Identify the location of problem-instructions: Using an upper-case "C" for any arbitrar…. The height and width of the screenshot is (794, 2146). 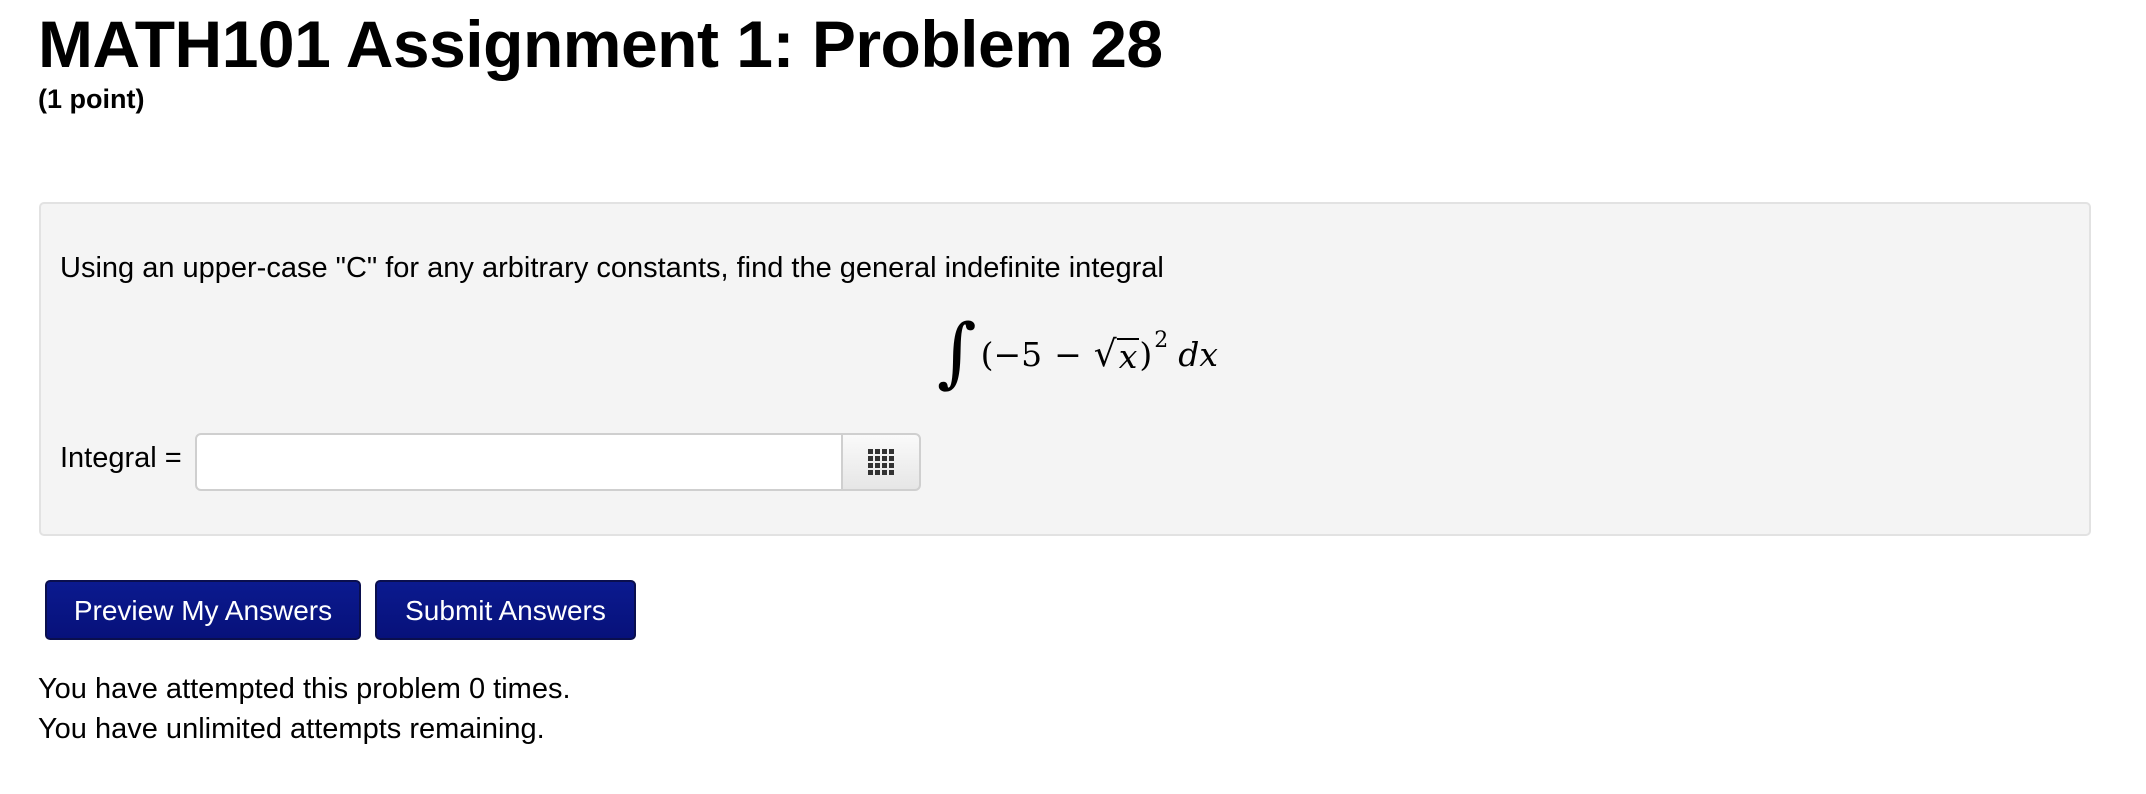
(612, 268).